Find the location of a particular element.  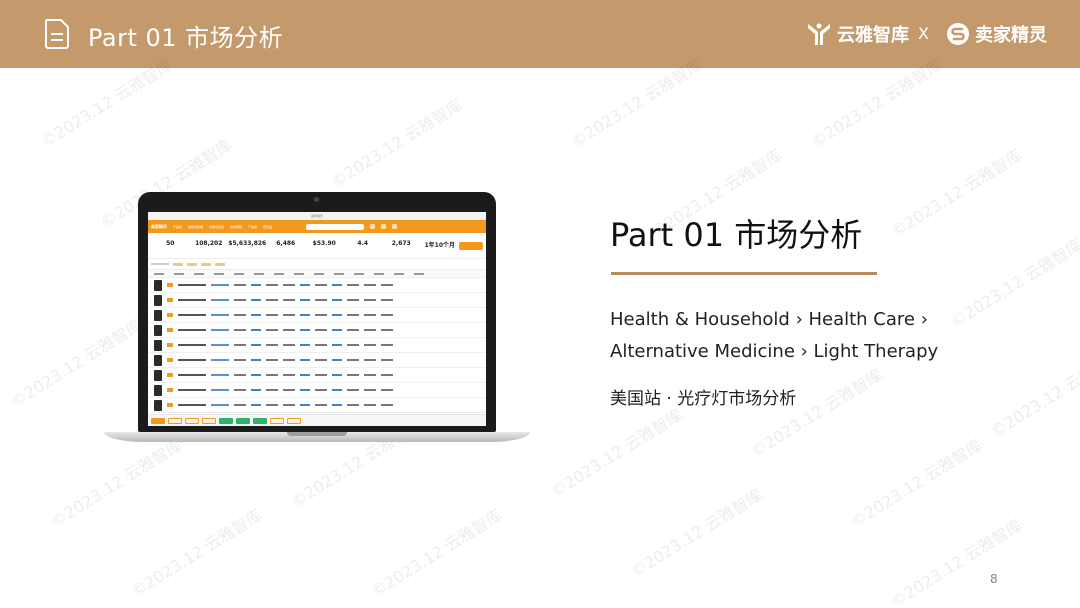

screen-stat: 2,673 is located at coordinates (401, 245).